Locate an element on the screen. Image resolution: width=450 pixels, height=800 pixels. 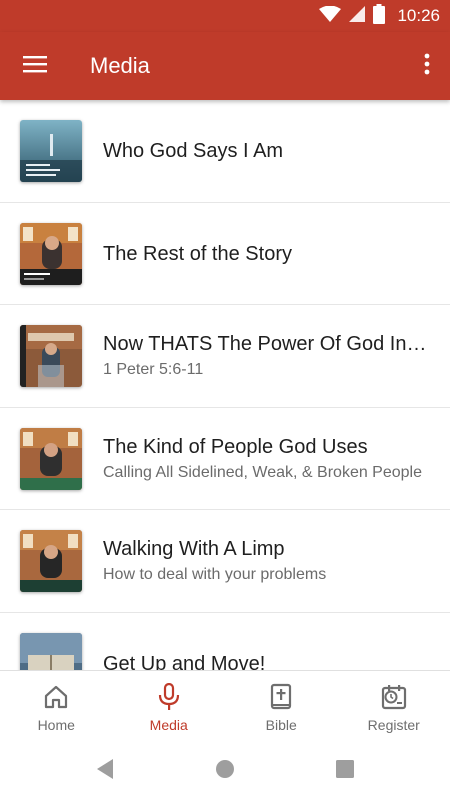
home-circle-icon is located at coordinates (225, 771).